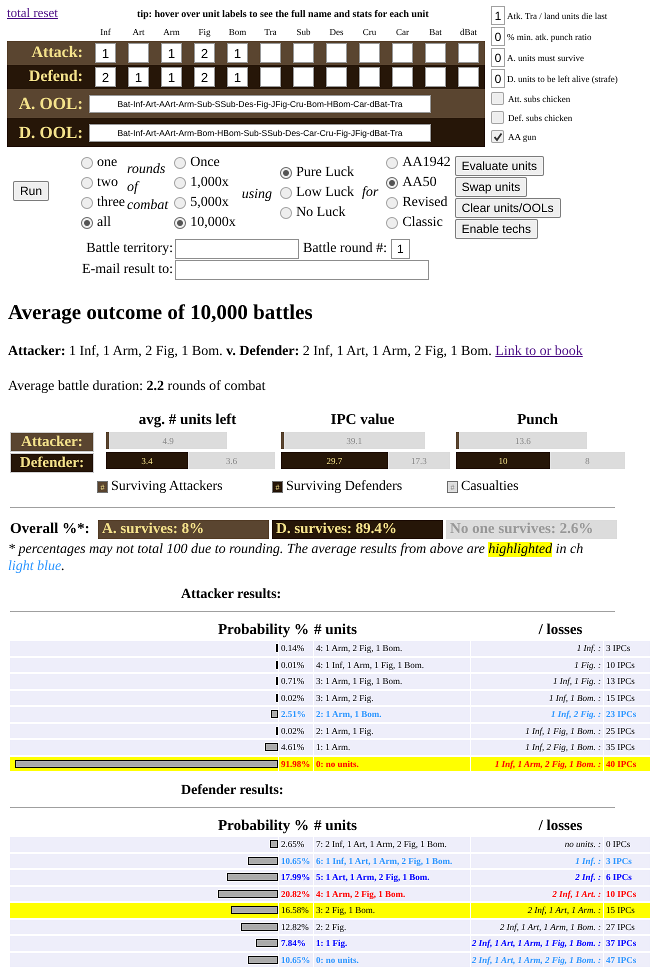  What do you see at coordinates (296, 959) in the screenshot?
I see `table-cell: 10.65%` at bounding box center [296, 959].